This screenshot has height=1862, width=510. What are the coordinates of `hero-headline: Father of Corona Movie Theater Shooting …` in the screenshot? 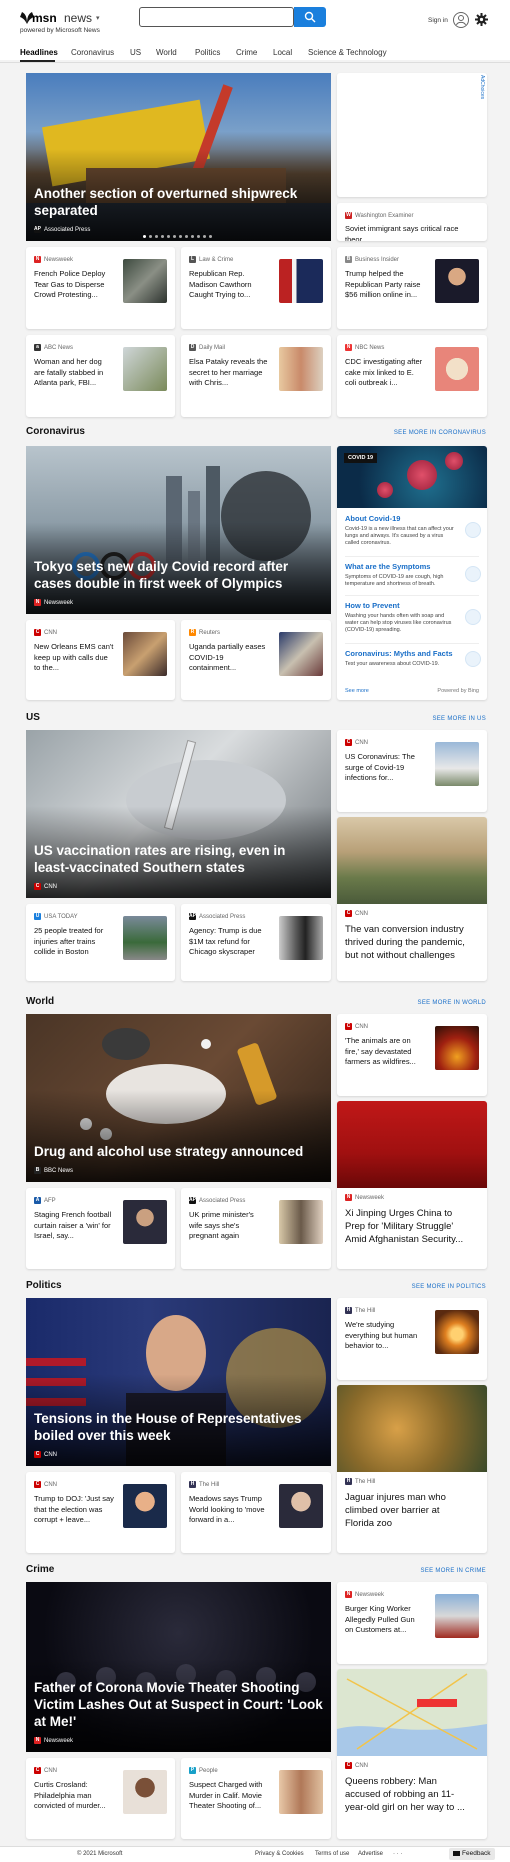 It's located at (178, 1704).